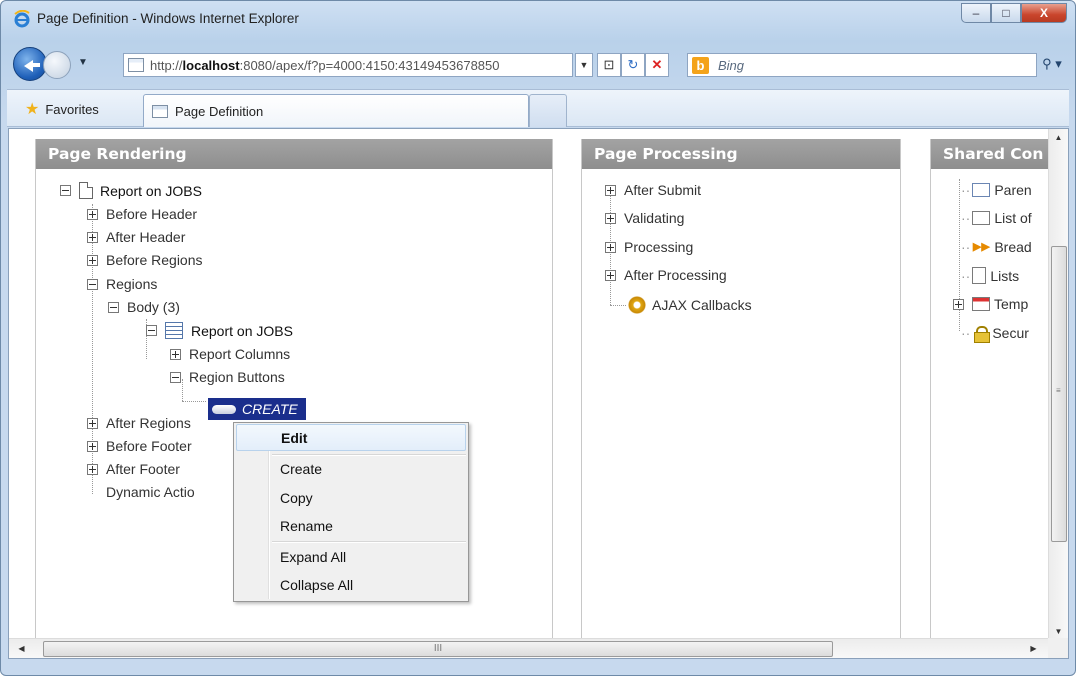 This screenshot has width=1076, height=676. I want to click on tree-line, so click(194, 401).